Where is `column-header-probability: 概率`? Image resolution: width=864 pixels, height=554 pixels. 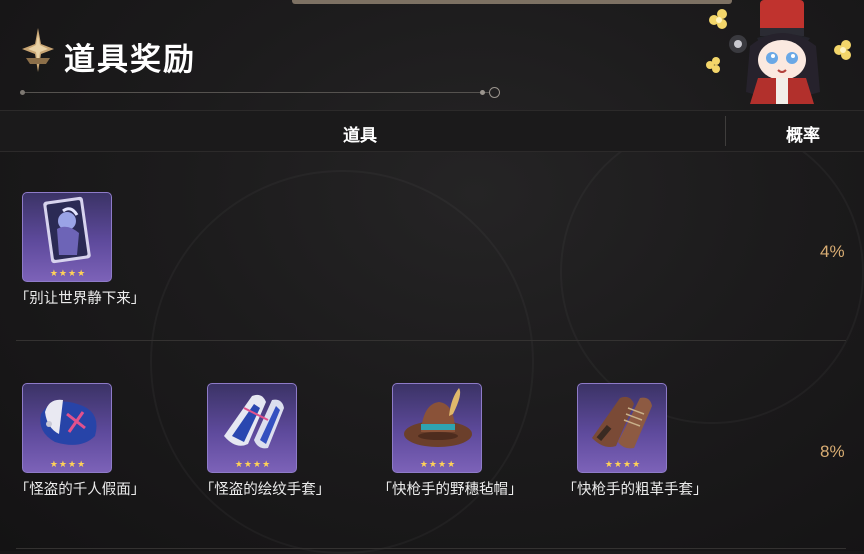 column-header-probability: 概率 is located at coordinates (803, 135).